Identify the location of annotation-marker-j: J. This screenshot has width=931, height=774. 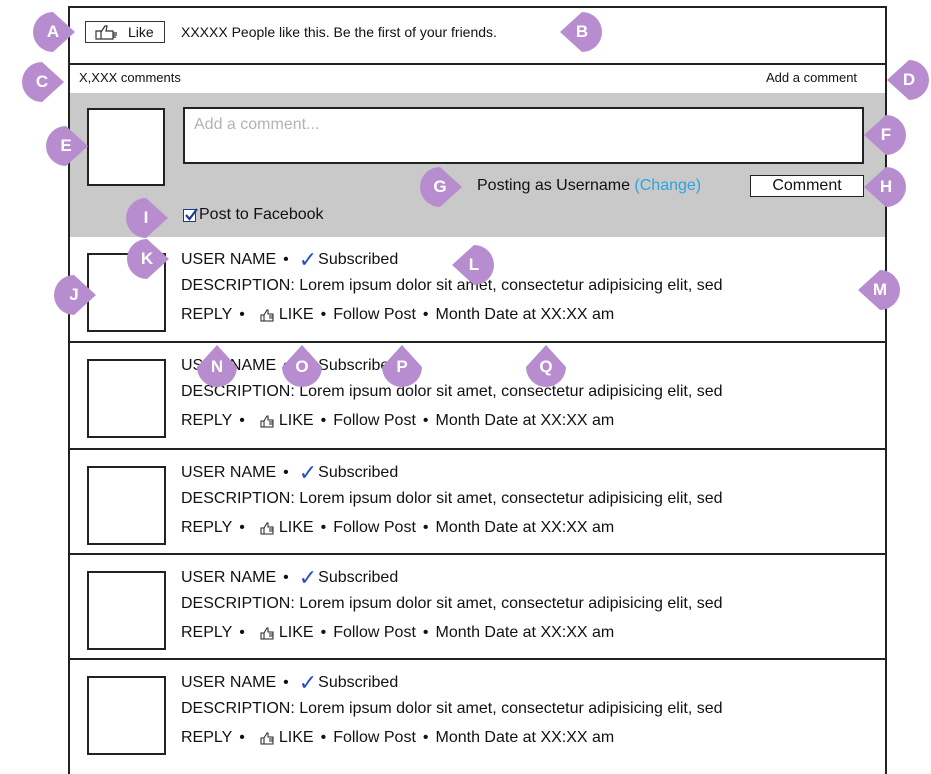
(74, 295).